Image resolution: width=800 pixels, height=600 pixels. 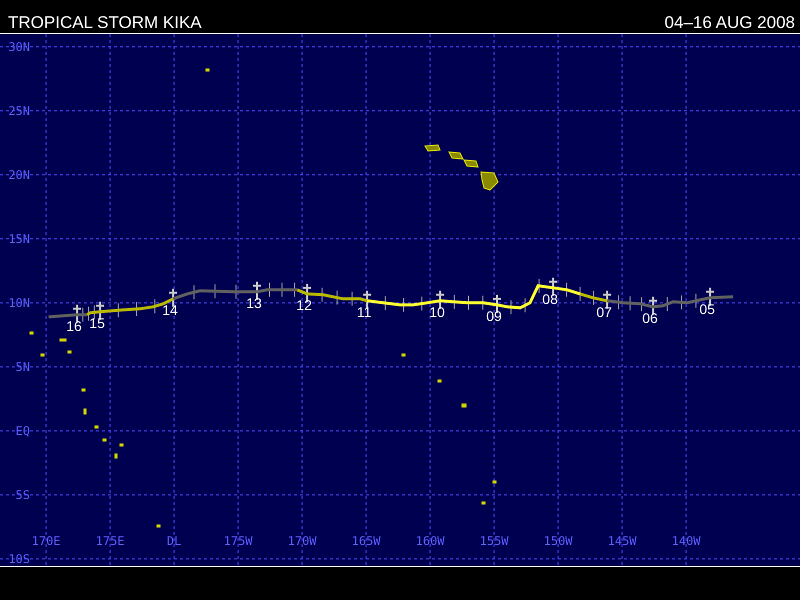 What do you see at coordinates (174, 541) in the screenshot?
I see `longitude-label: DL` at bounding box center [174, 541].